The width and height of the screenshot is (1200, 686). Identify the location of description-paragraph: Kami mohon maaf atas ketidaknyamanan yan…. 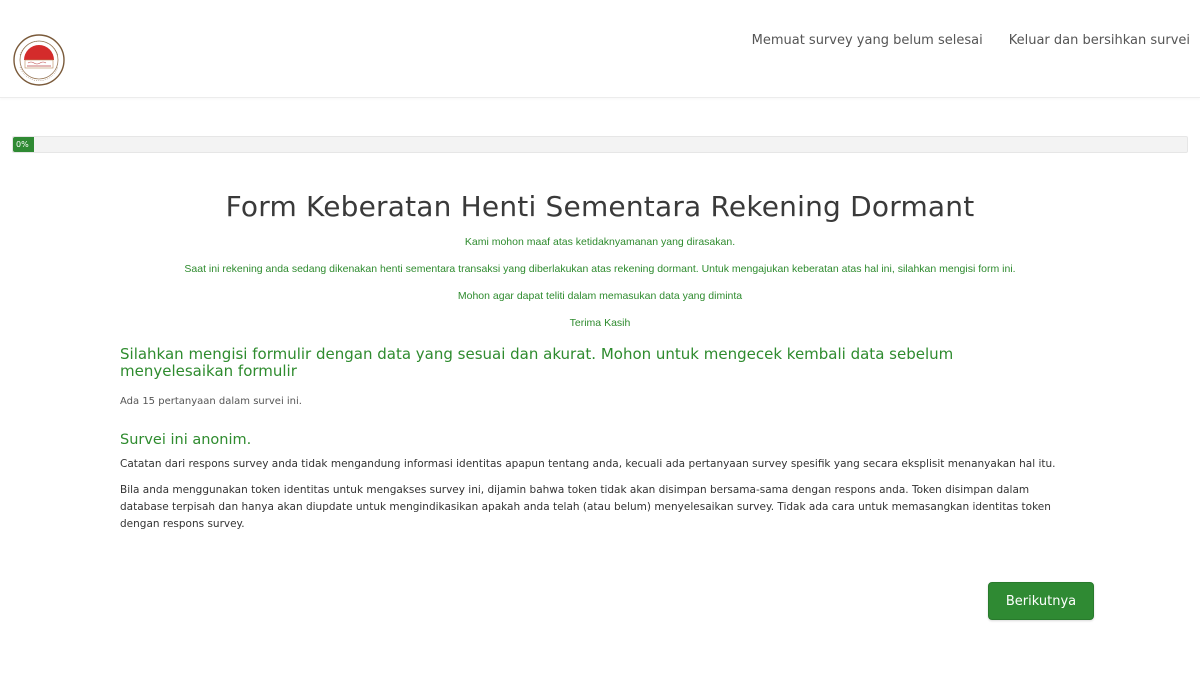
(600, 242).